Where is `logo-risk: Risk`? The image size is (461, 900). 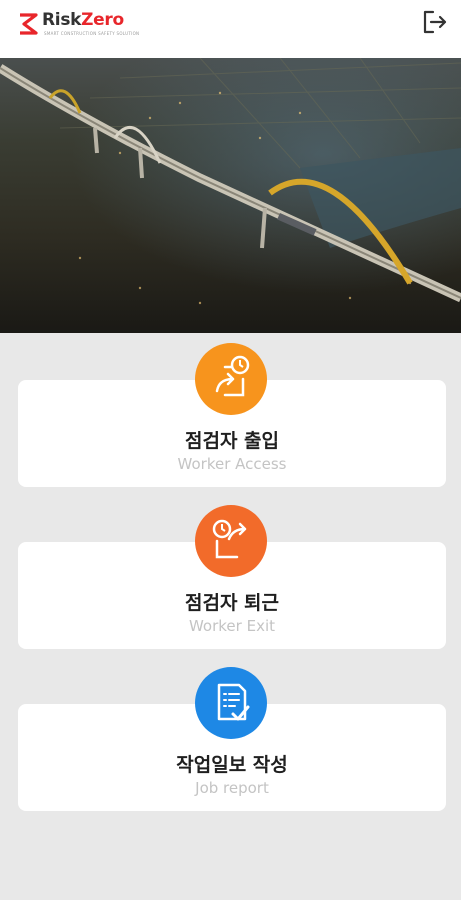
logo-risk: Risk is located at coordinates (62, 20).